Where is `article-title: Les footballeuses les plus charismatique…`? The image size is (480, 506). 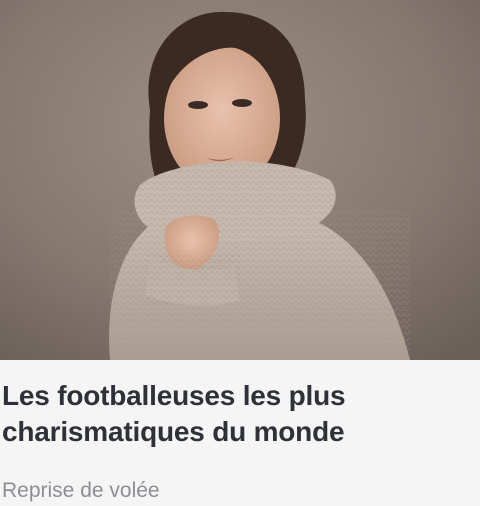 article-title: Les footballeuses les plus charismatique… is located at coordinates (237, 414).